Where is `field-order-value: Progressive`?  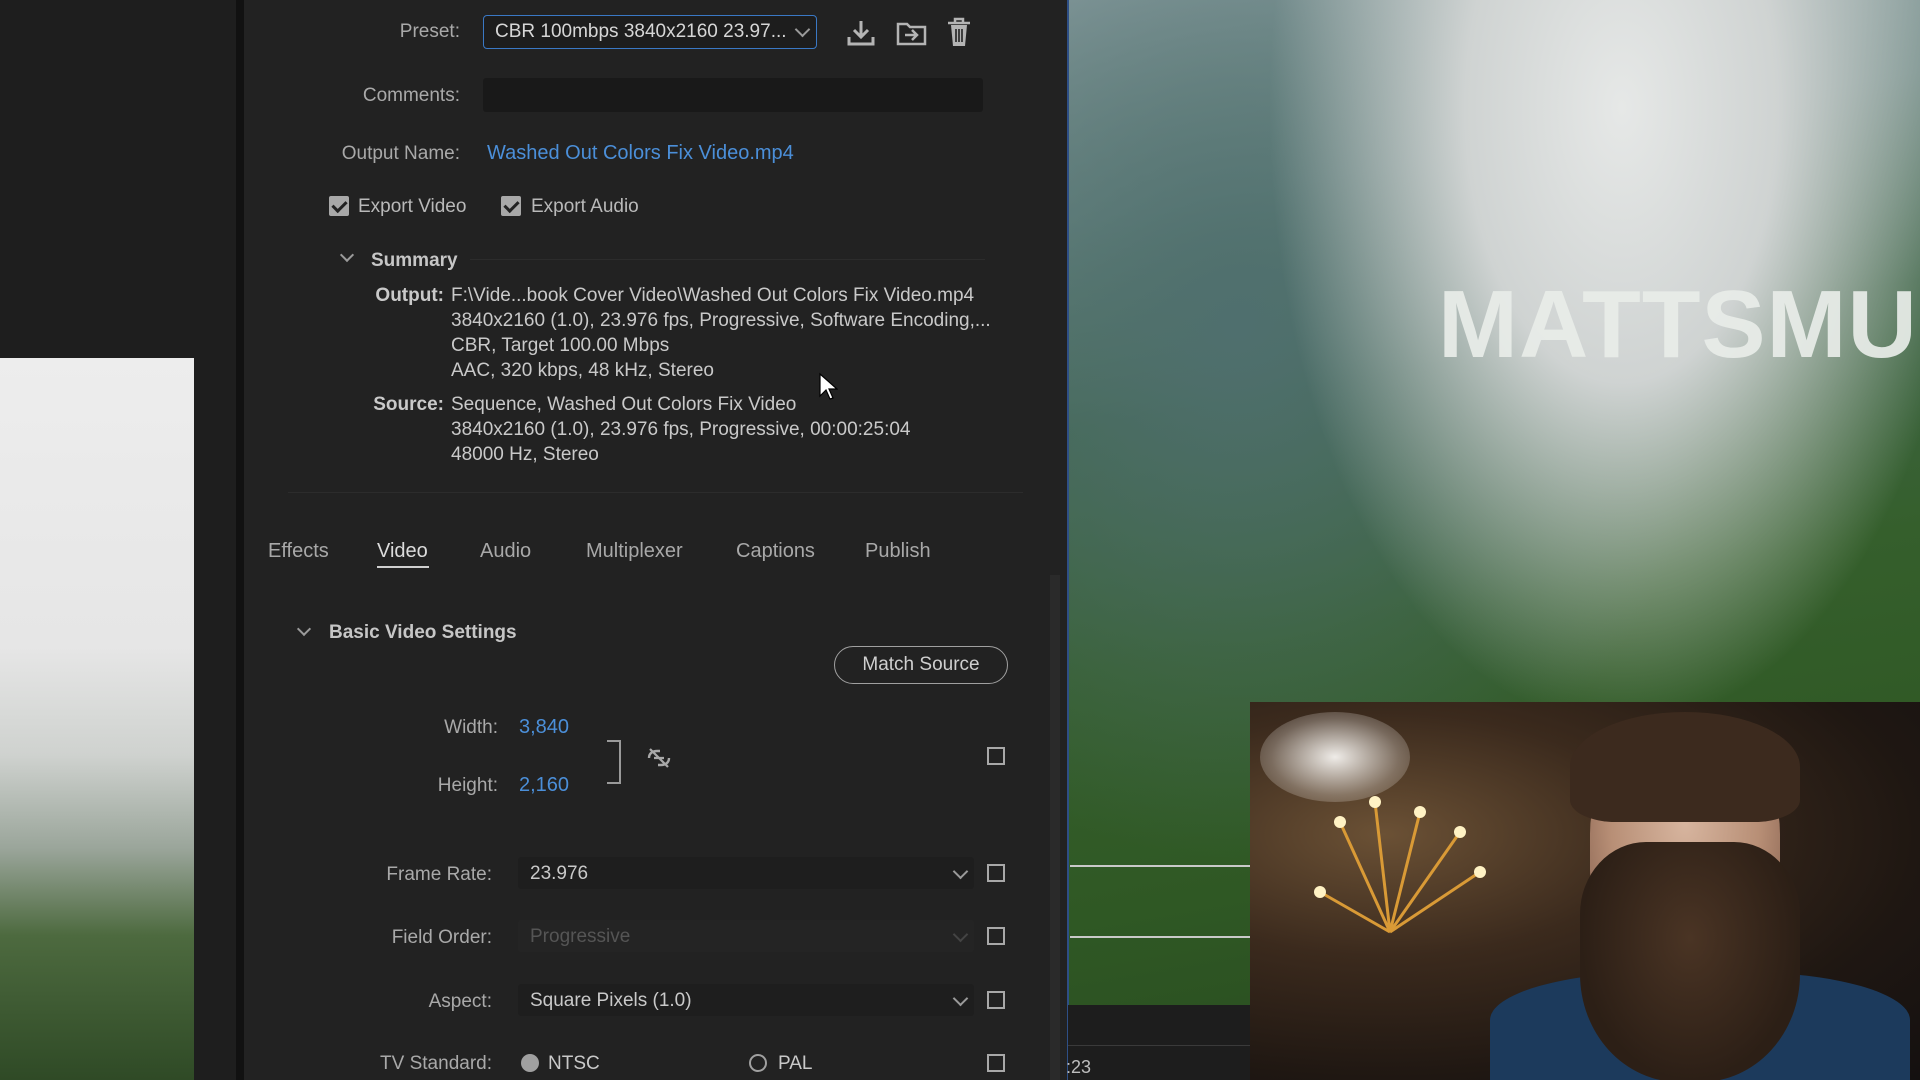 field-order-value: Progressive is located at coordinates (580, 936).